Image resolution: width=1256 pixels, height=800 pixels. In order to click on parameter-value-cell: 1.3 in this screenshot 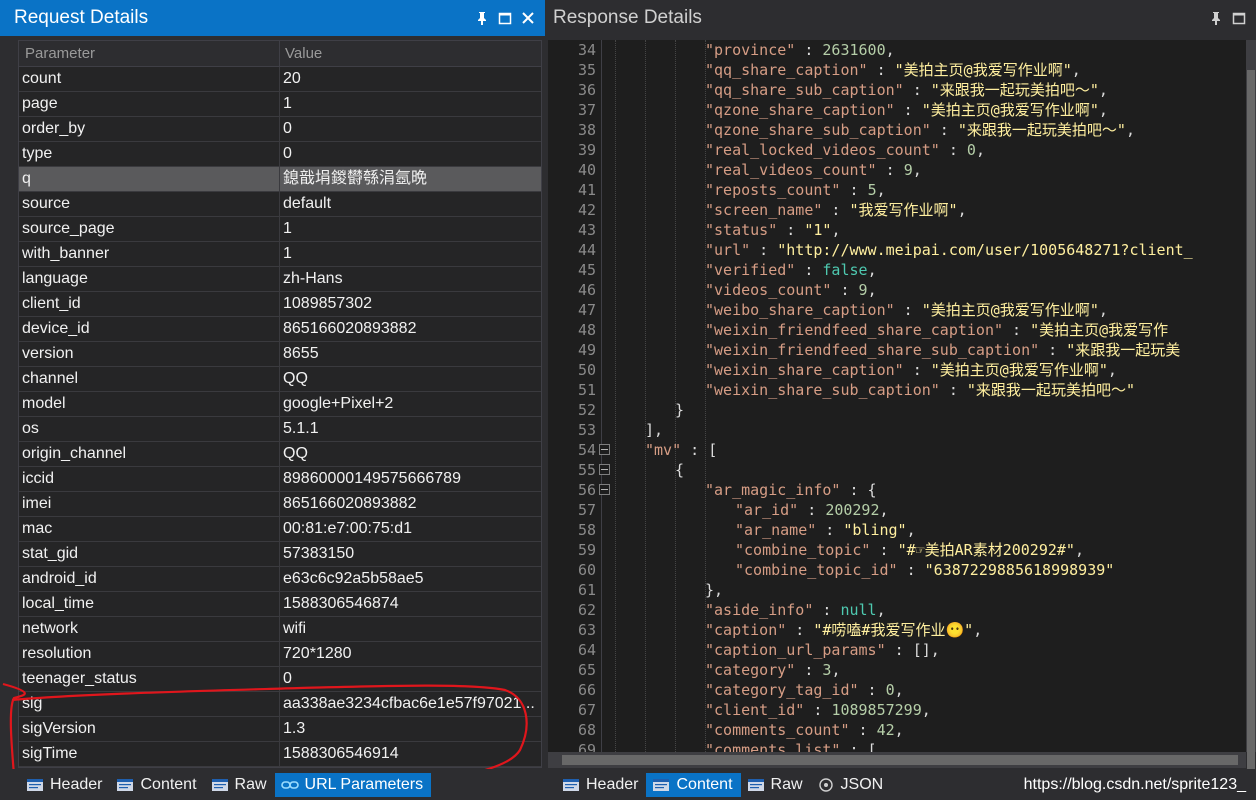, I will do `click(410, 729)`.